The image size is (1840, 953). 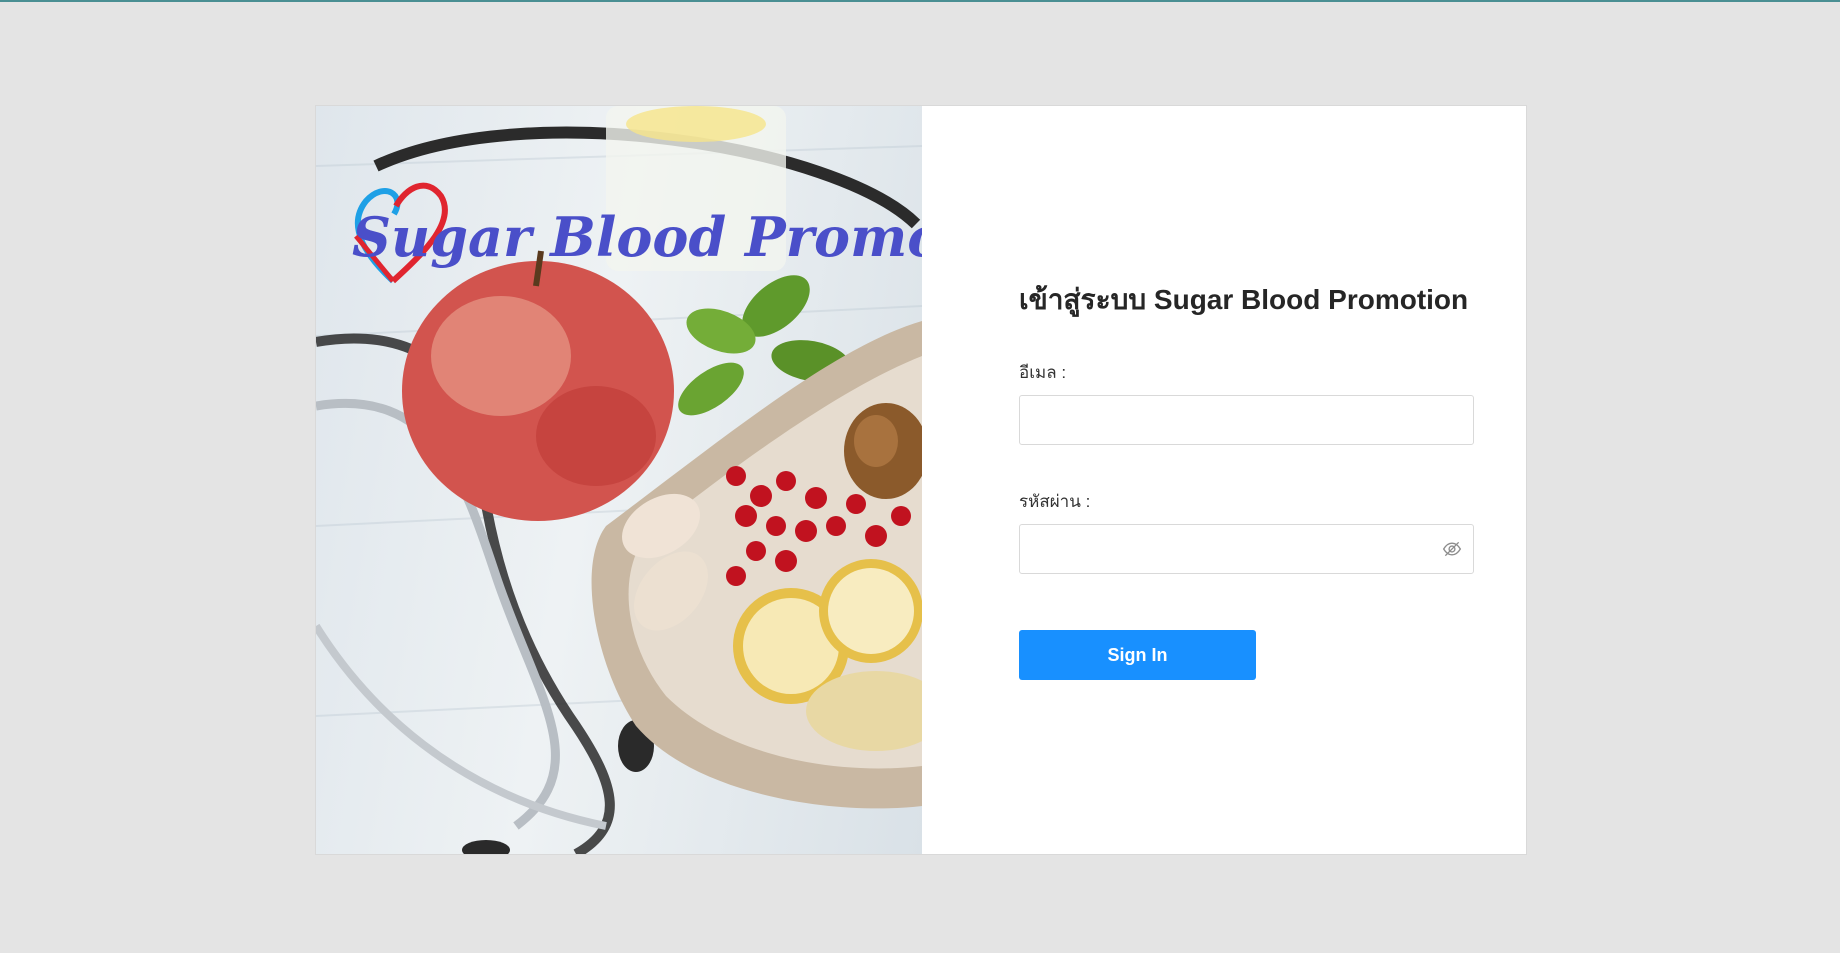 What do you see at coordinates (1137, 655) in the screenshot?
I see `sign-in-button: Sign In` at bounding box center [1137, 655].